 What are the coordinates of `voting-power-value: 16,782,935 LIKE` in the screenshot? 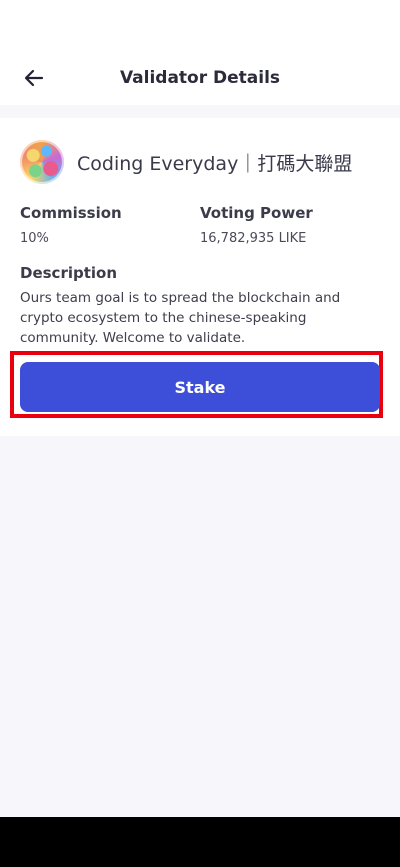 It's located at (253, 238).